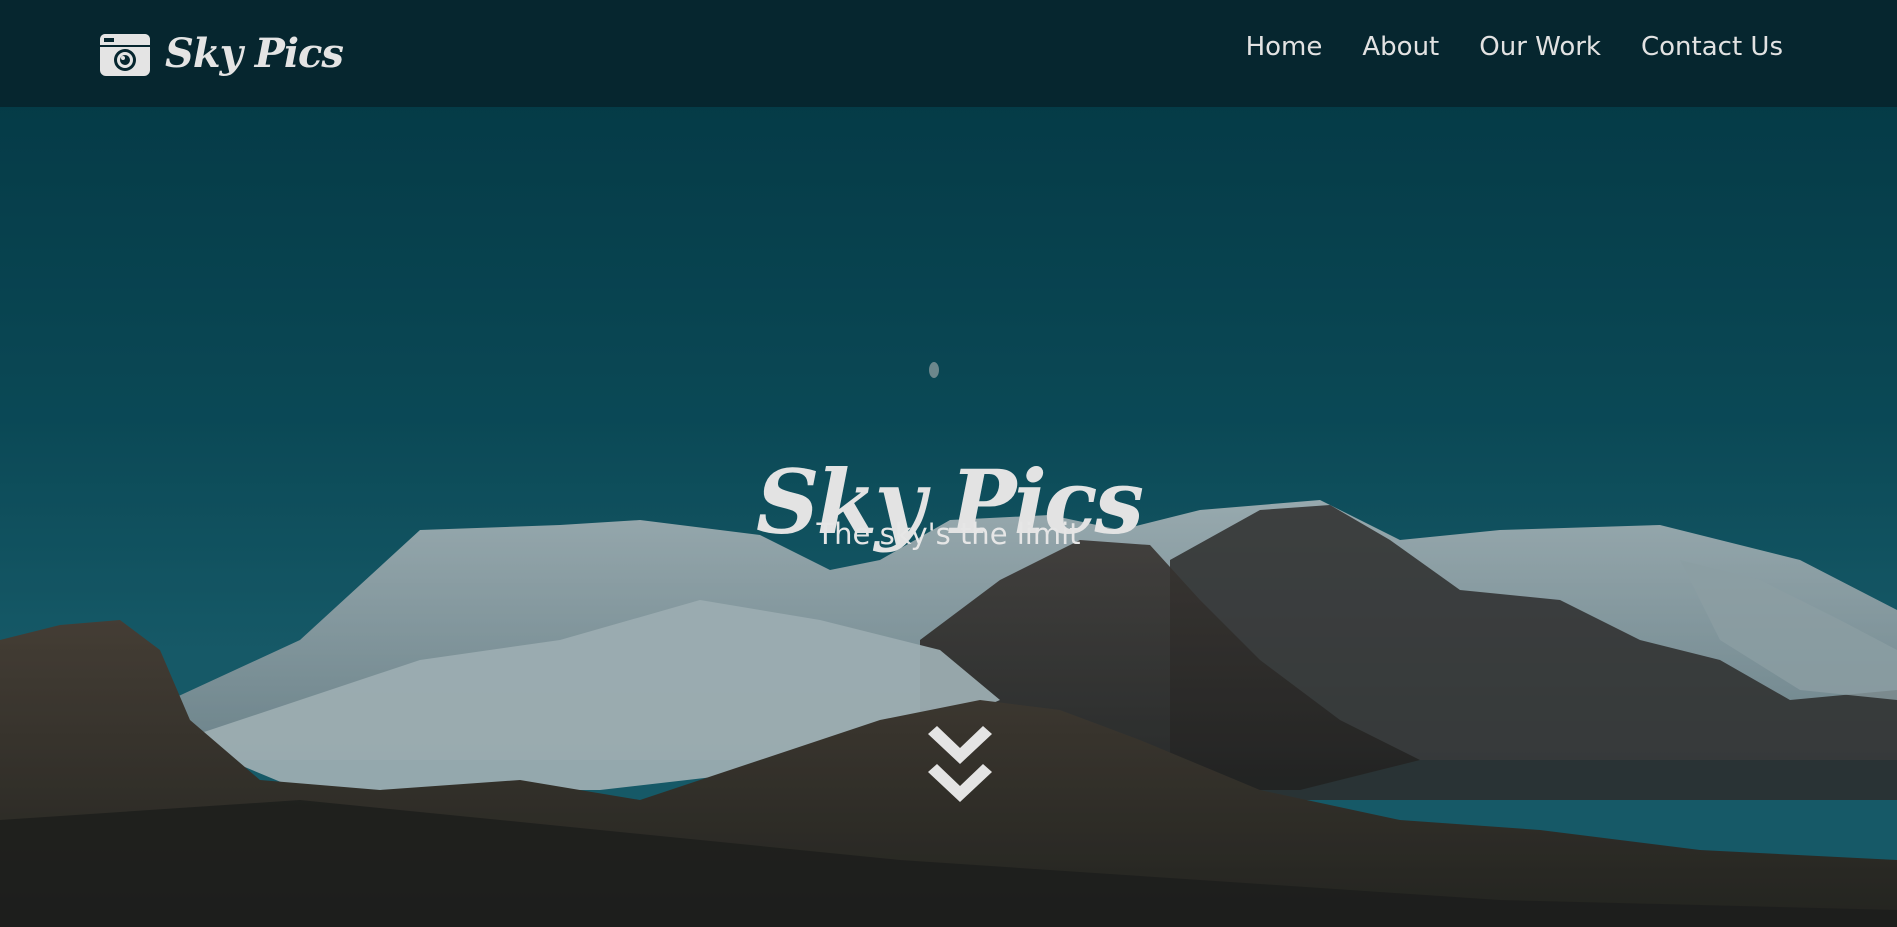 The image size is (1897, 927). Describe the element at coordinates (1540, 47) in the screenshot. I see `nav-our-work-link: Our Work` at that location.